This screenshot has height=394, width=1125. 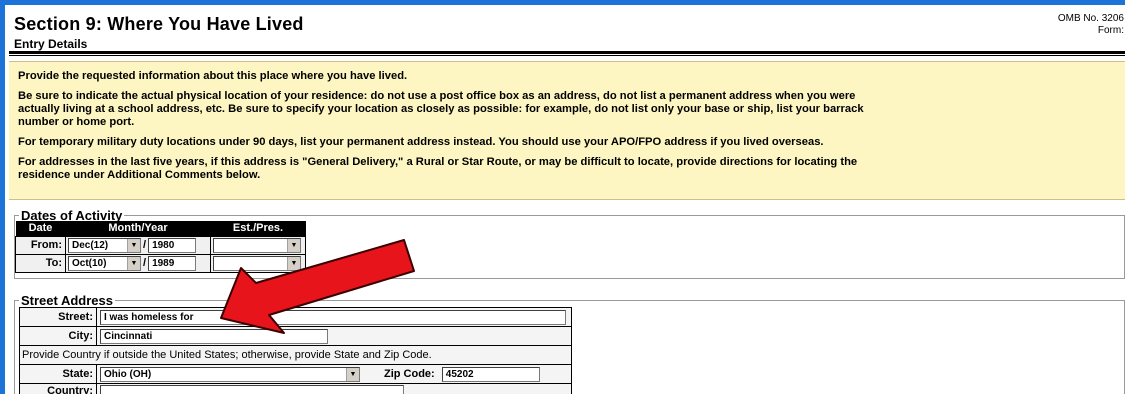 I want to click on from-est-cell: ▼, so click(x=258, y=245).